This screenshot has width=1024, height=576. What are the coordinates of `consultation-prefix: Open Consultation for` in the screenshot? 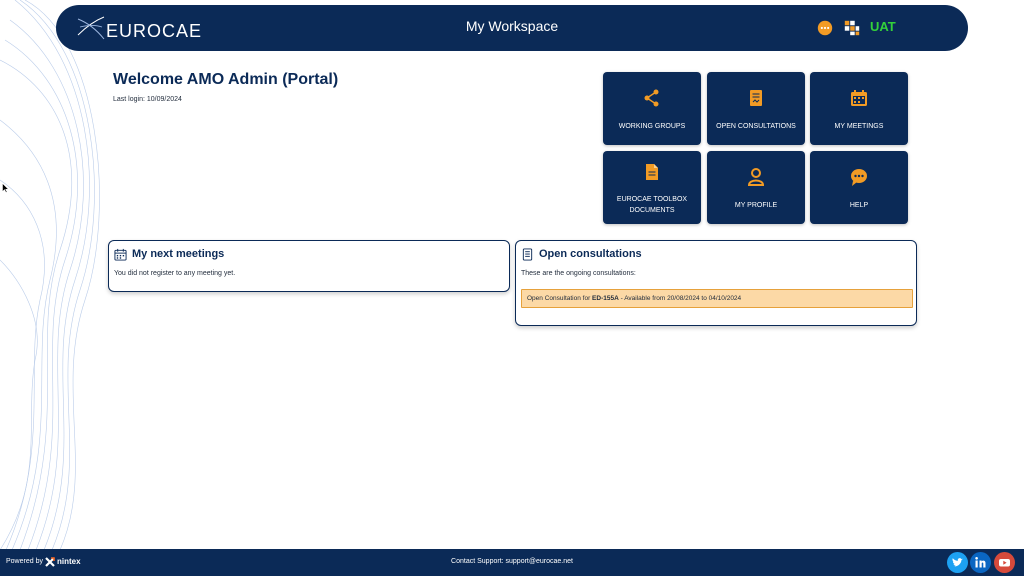 It's located at (560, 298).